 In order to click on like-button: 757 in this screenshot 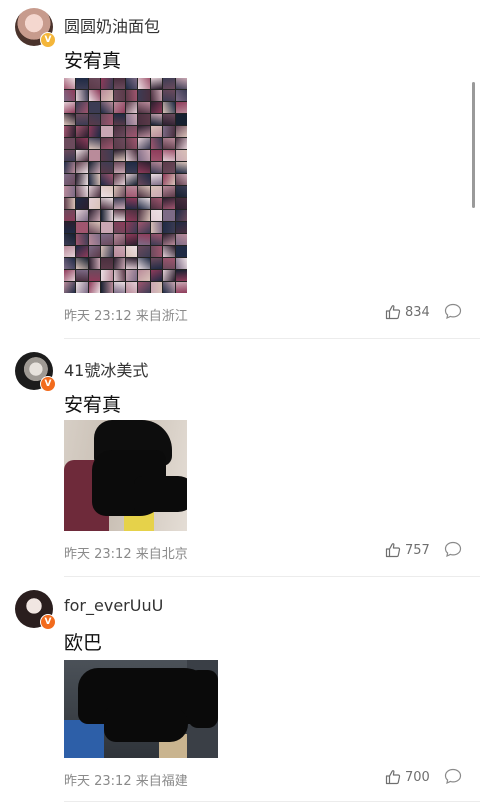, I will do `click(407, 550)`.